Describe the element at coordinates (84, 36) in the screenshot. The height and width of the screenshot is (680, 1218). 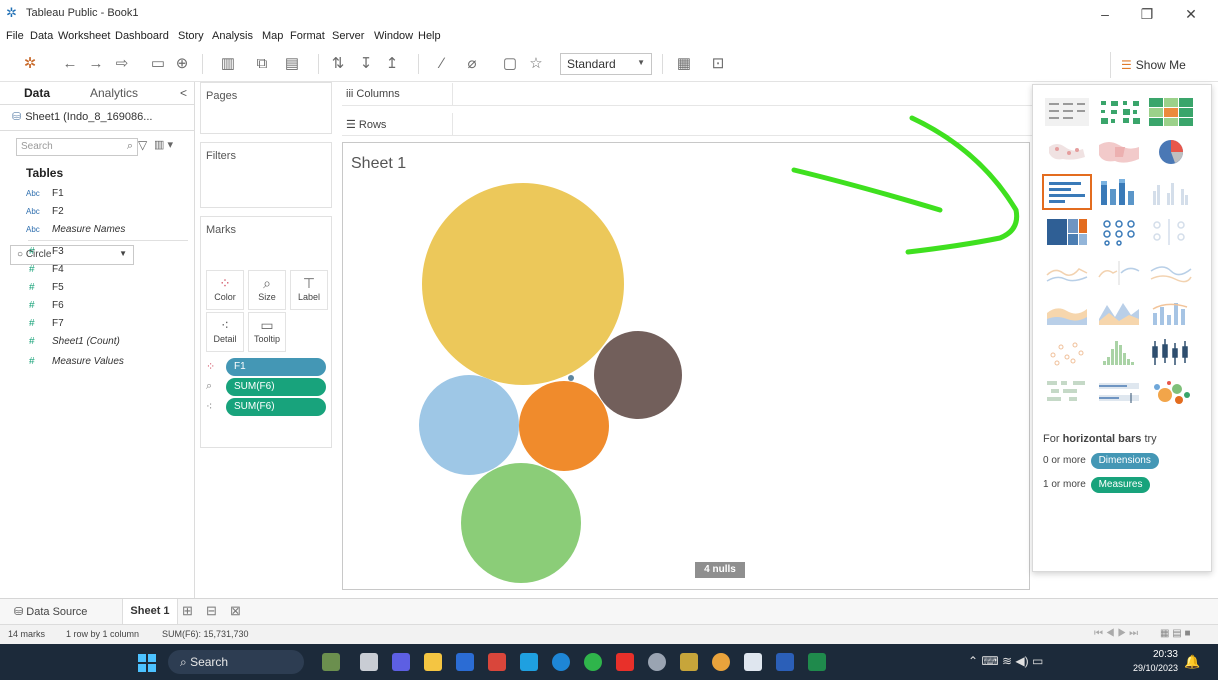
I see `menu-worksheet: Worksheet` at that location.